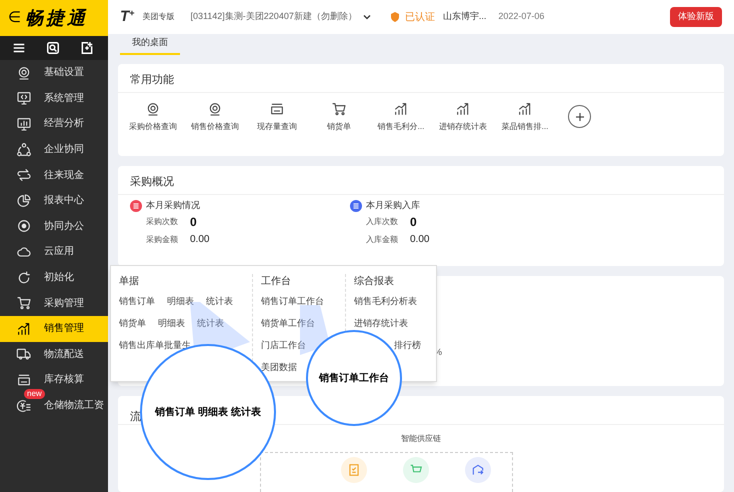 The height and width of the screenshot is (492, 734). What do you see at coordinates (135, 417) in the screenshot?
I see `card-title: 流` at bounding box center [135, 417].